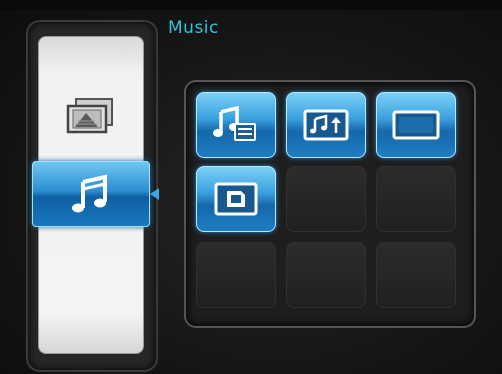 Image resolution: width=502 pixels, height=374 pixels. I want to click on music-note-icon, so click(91, 194).